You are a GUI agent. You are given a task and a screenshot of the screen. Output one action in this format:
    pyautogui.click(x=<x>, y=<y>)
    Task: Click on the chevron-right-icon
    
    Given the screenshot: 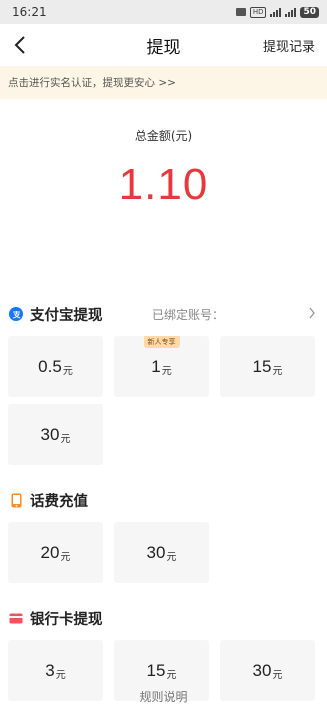 What is the action you would take?
    pyautogui.click(x=312, y=313)
    